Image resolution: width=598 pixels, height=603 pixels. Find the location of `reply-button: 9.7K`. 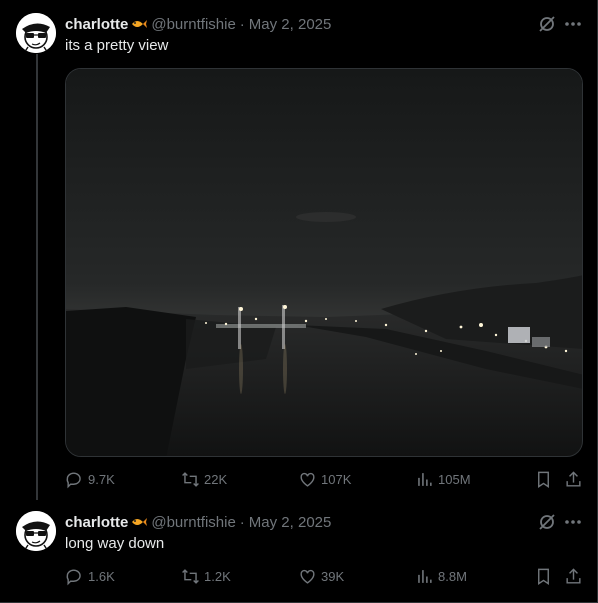

reply-button: 9.7K is located at coordinates (90, 479).